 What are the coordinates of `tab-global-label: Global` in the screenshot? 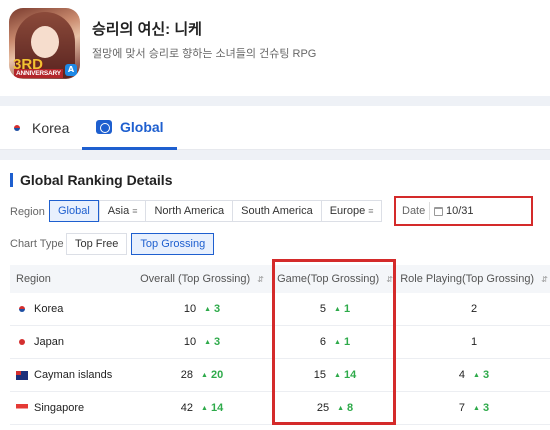 It's located at (142, 126).